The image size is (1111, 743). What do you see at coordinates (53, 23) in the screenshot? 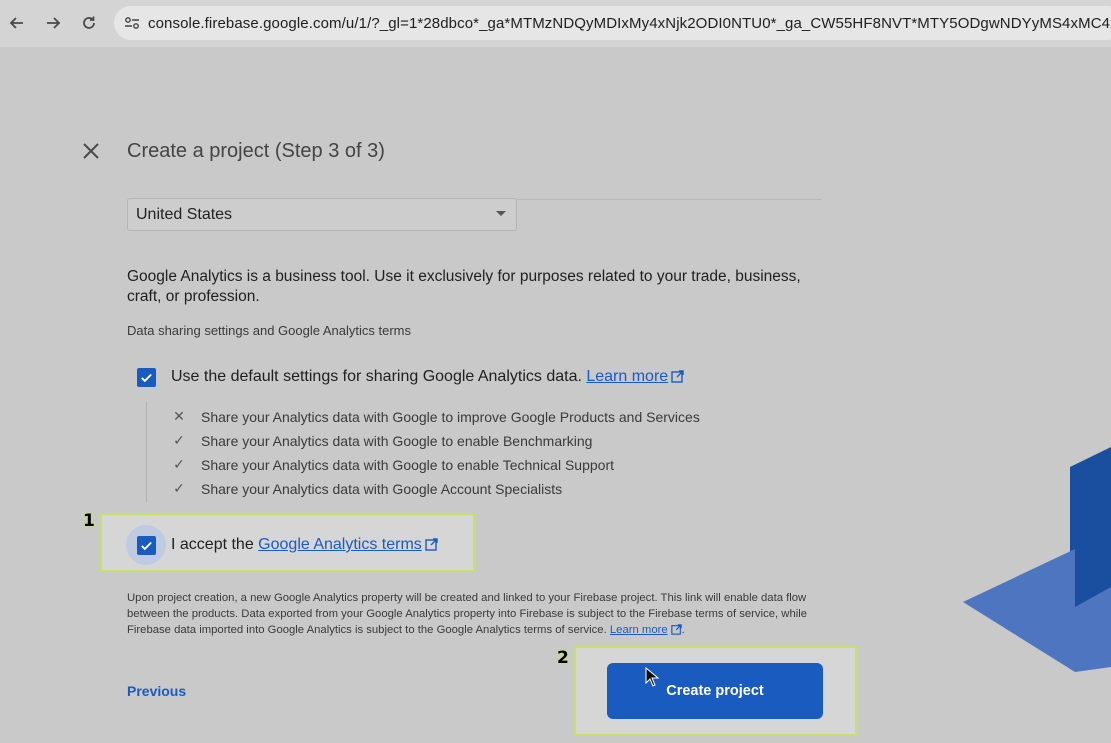
I see `forward-arrow-icon` at bounding box center [53, 23].